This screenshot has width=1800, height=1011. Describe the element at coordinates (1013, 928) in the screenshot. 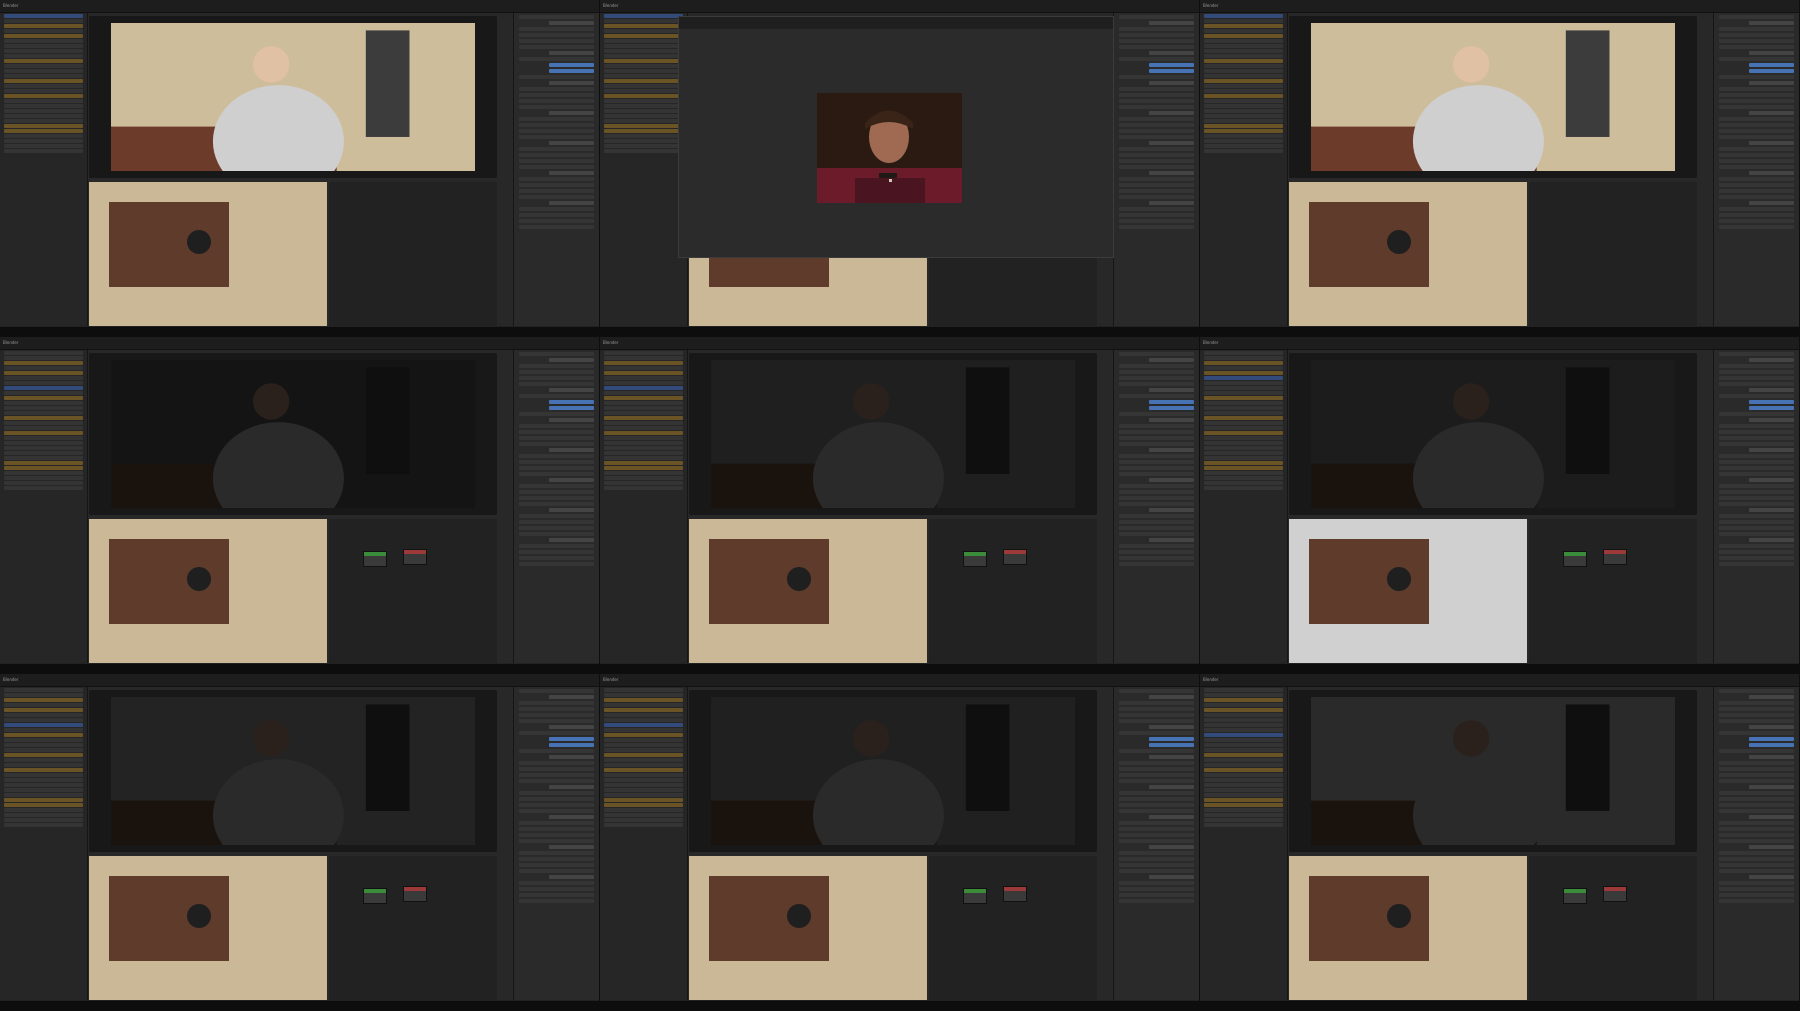

I see `shader-node-editor` at that location.